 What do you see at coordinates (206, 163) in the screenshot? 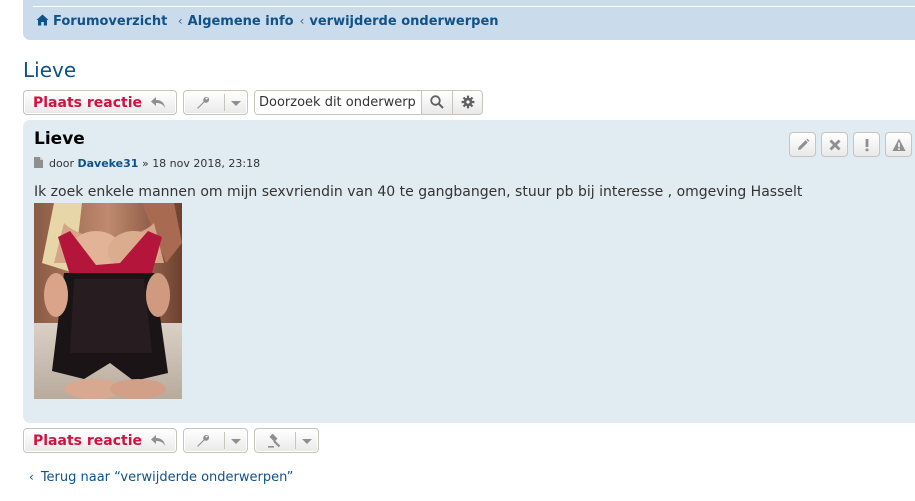
I see `post-date: 18 nov 2018, 23:18` at bounding box center [206, 163].